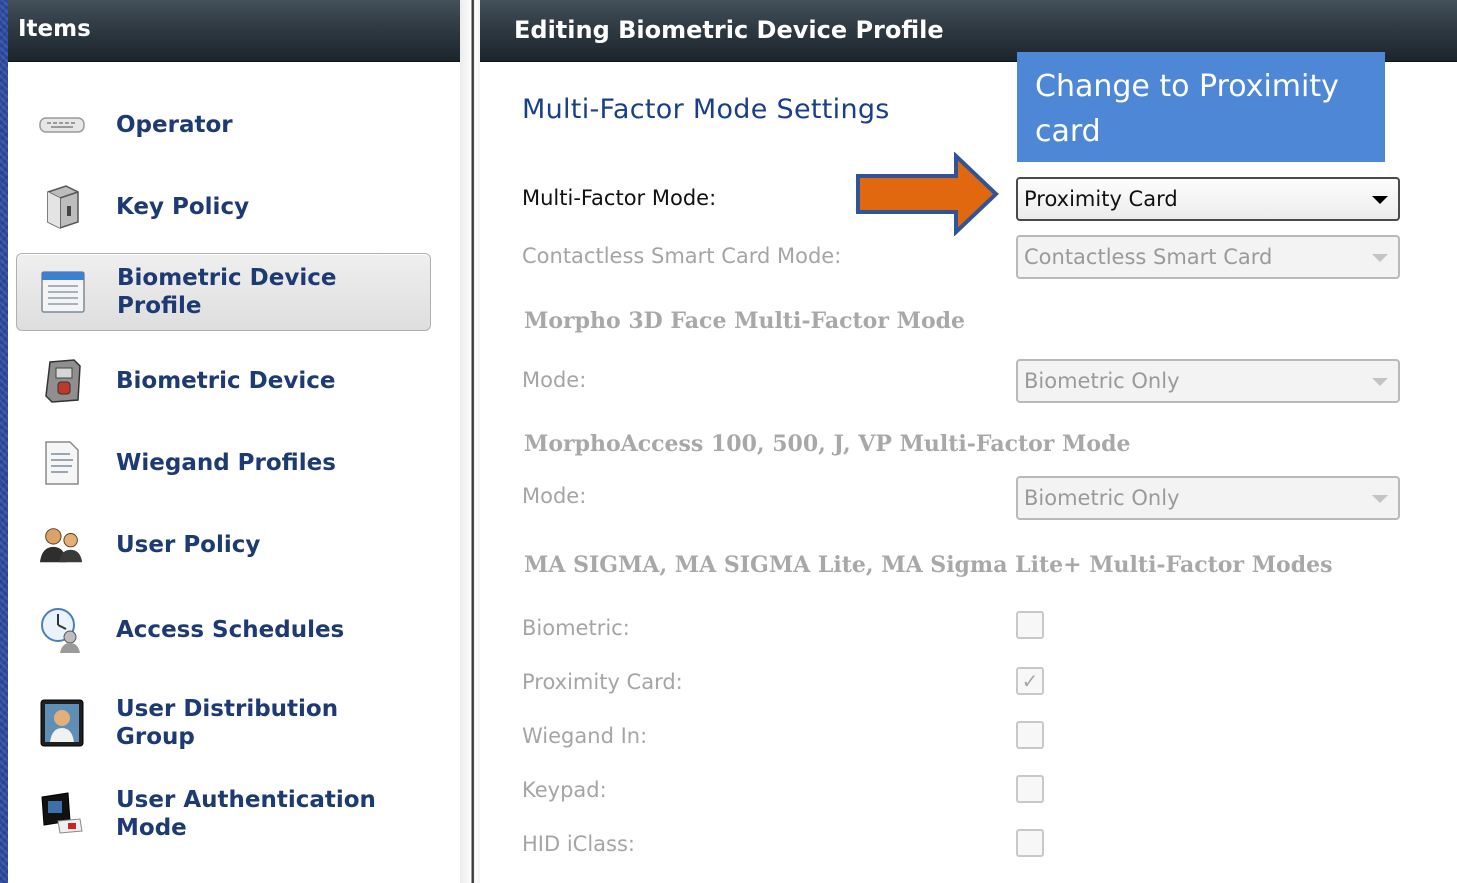  What do you see at coordinates (1102, 498) in the screenshot?
I see `morphoaccess-mode-value: Biometric Only` at bounding box center [1102, 498].